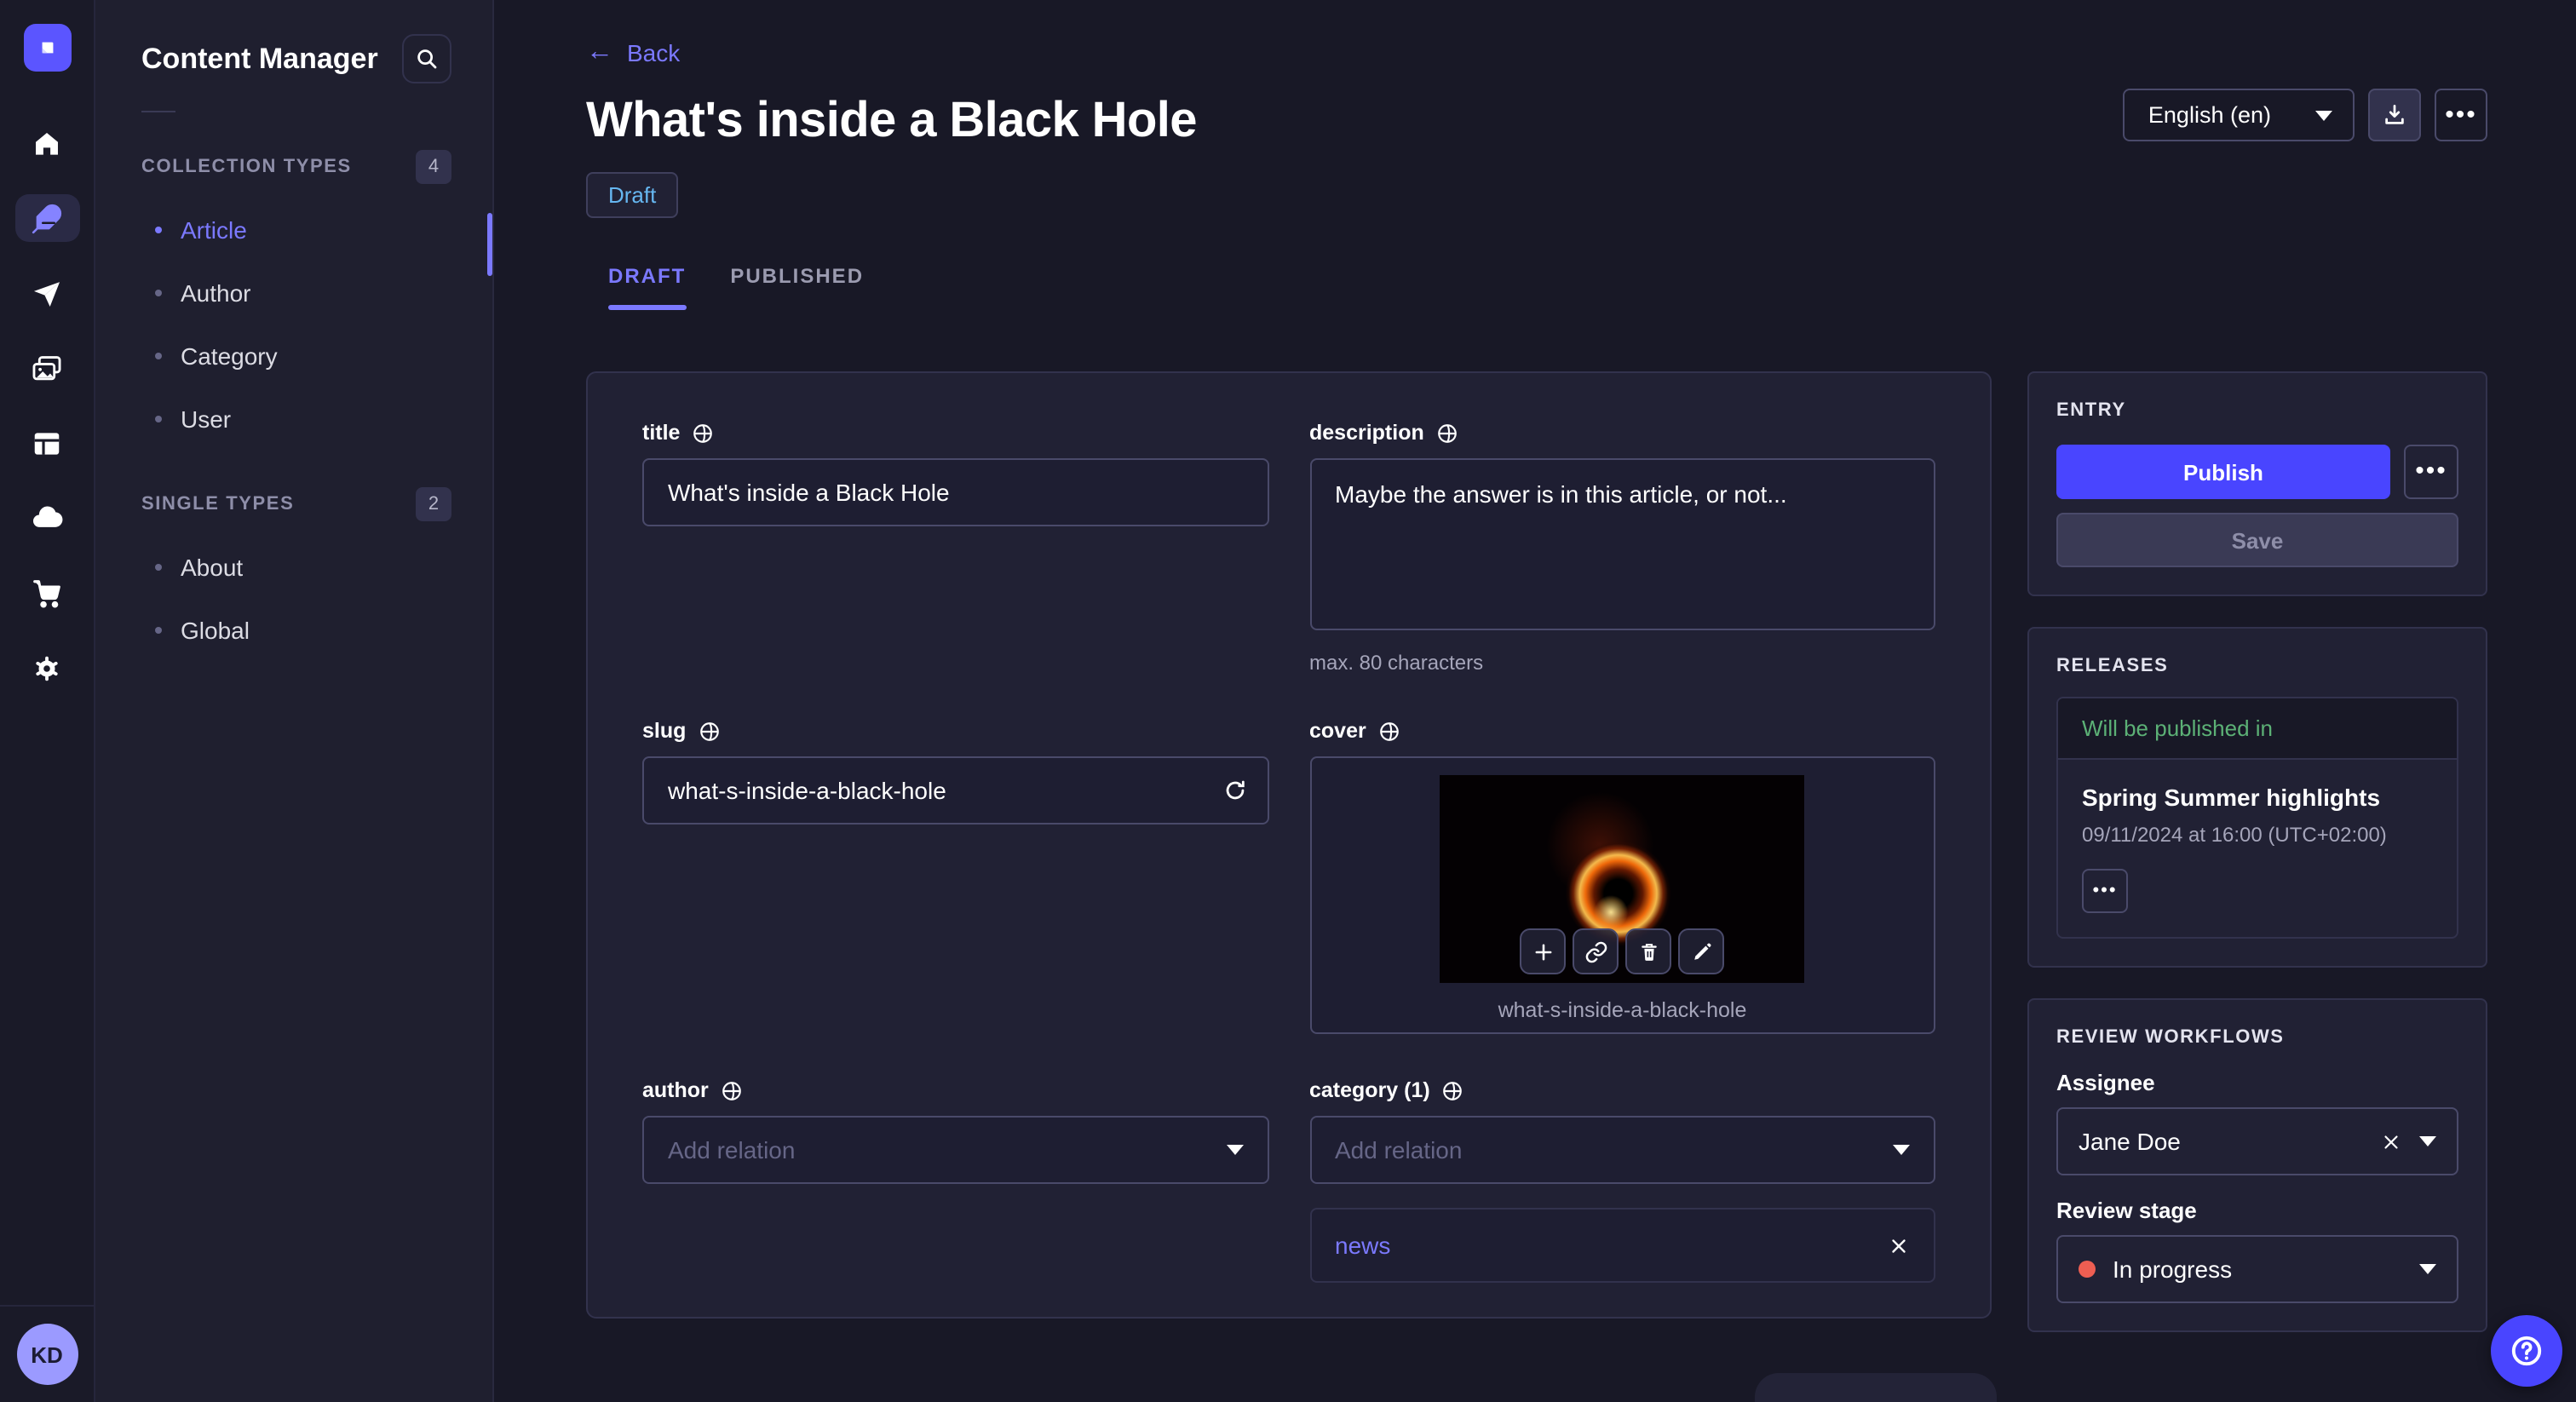 The height and width of the screenshot is (1402, 2576). I want to click on release-status: Will be published in, so click(2257, 729).